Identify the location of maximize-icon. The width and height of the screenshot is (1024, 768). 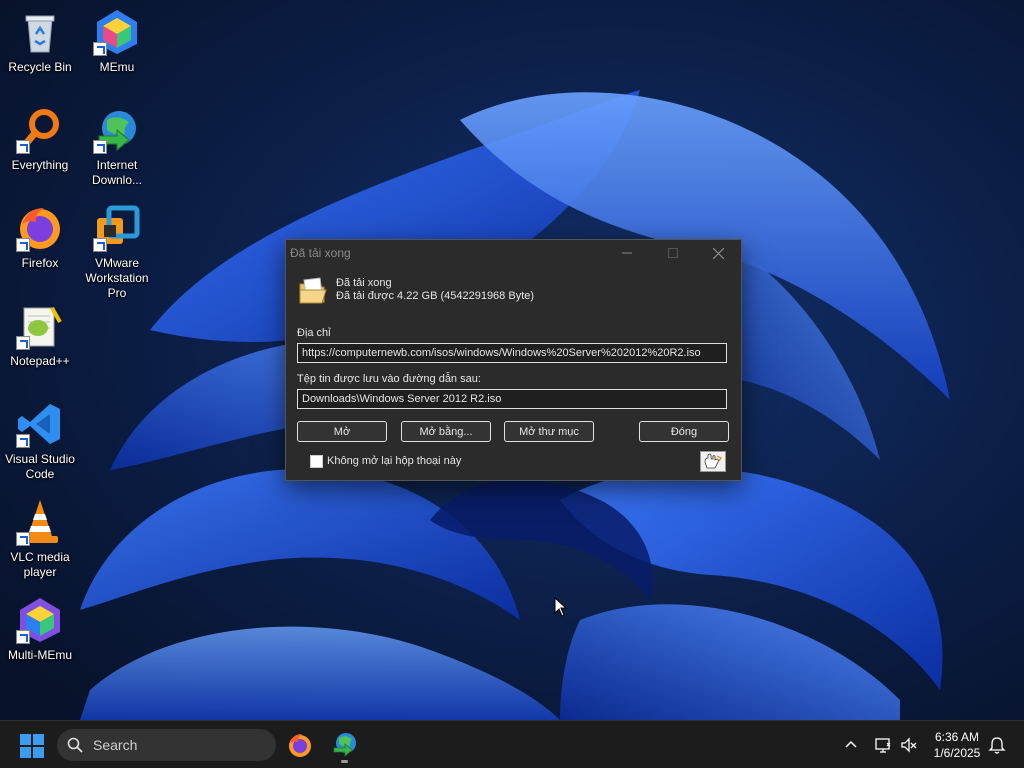
(673, 253).